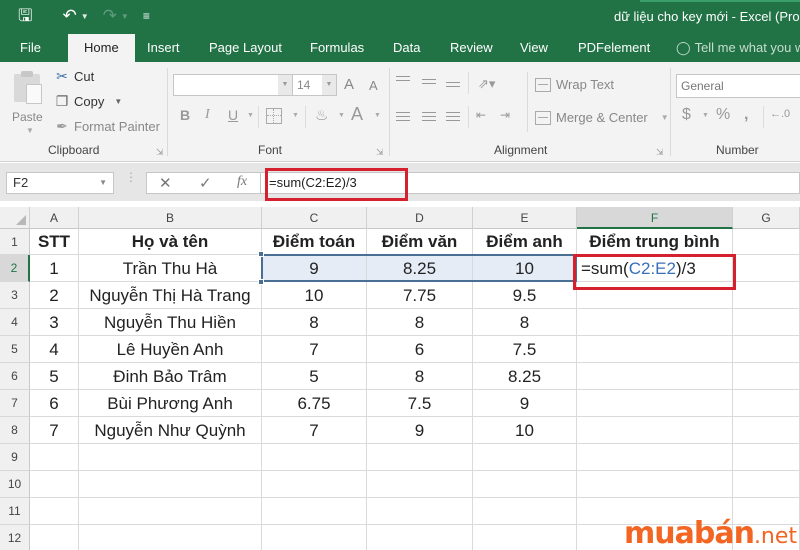 This screenshot has height=550, width=800. I want to click on cell-a1: STT, so click(54, 242).